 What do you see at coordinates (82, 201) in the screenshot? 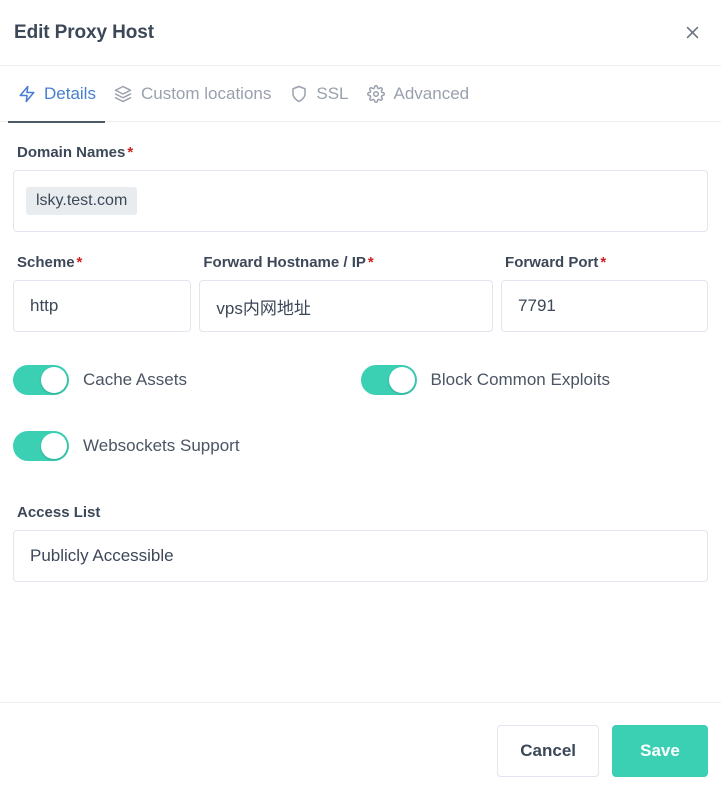
I see `domain-token: lsky.test.com` at bounding box center [82, 201].